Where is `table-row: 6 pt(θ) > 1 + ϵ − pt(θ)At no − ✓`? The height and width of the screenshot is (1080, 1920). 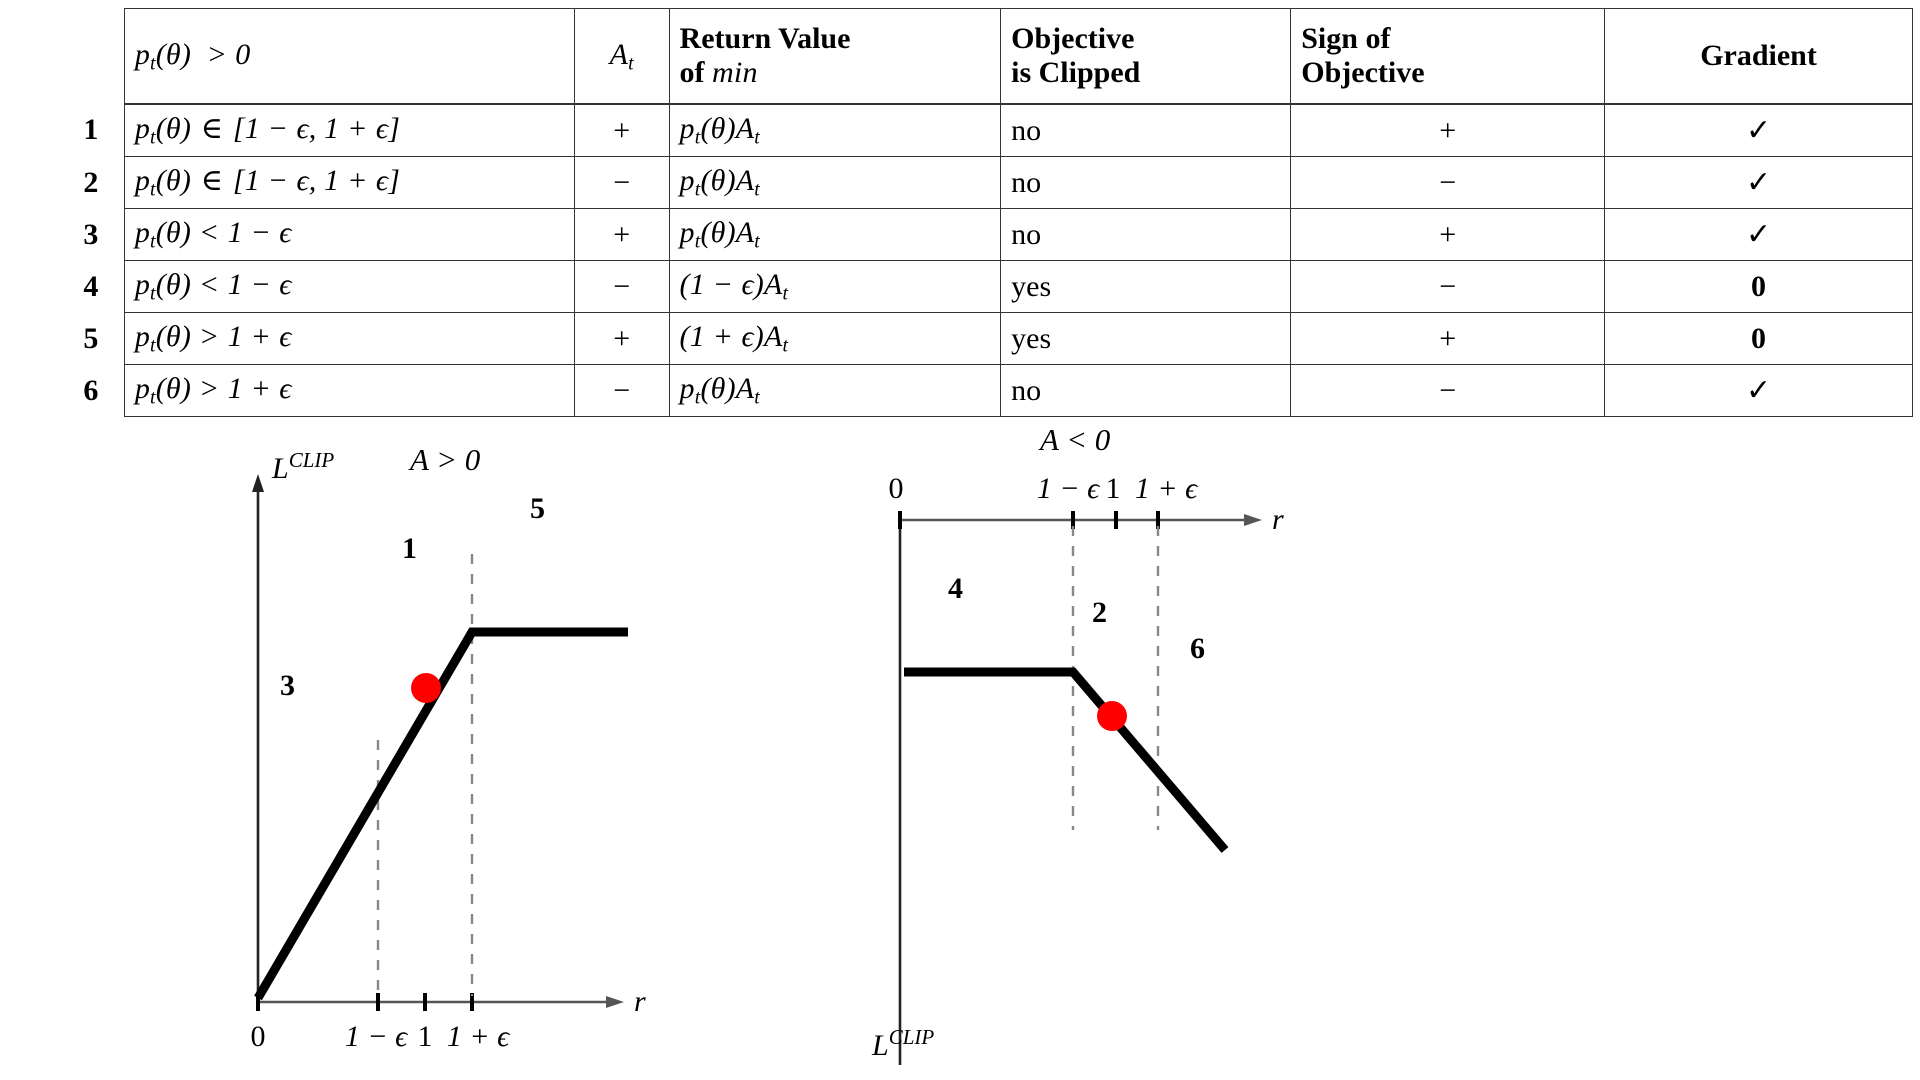
table-row: 6 pt(θ) > 1 + ϵ − pt(θ)At no − ✓ is located at coordinates (985, 390).